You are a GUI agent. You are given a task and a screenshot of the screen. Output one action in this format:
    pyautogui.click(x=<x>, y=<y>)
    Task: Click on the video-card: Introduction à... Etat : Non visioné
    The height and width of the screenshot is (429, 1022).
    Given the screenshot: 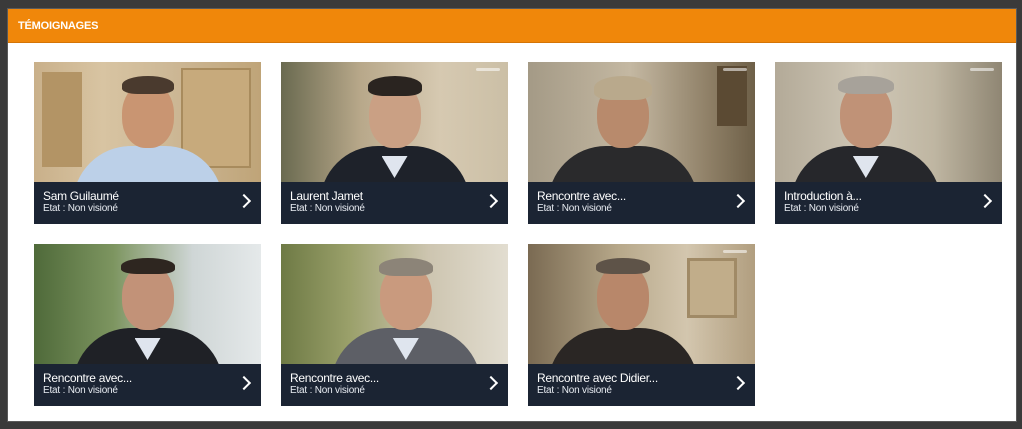 What is the action you would take?
    pyautogui.click(x=888, y=143)
    